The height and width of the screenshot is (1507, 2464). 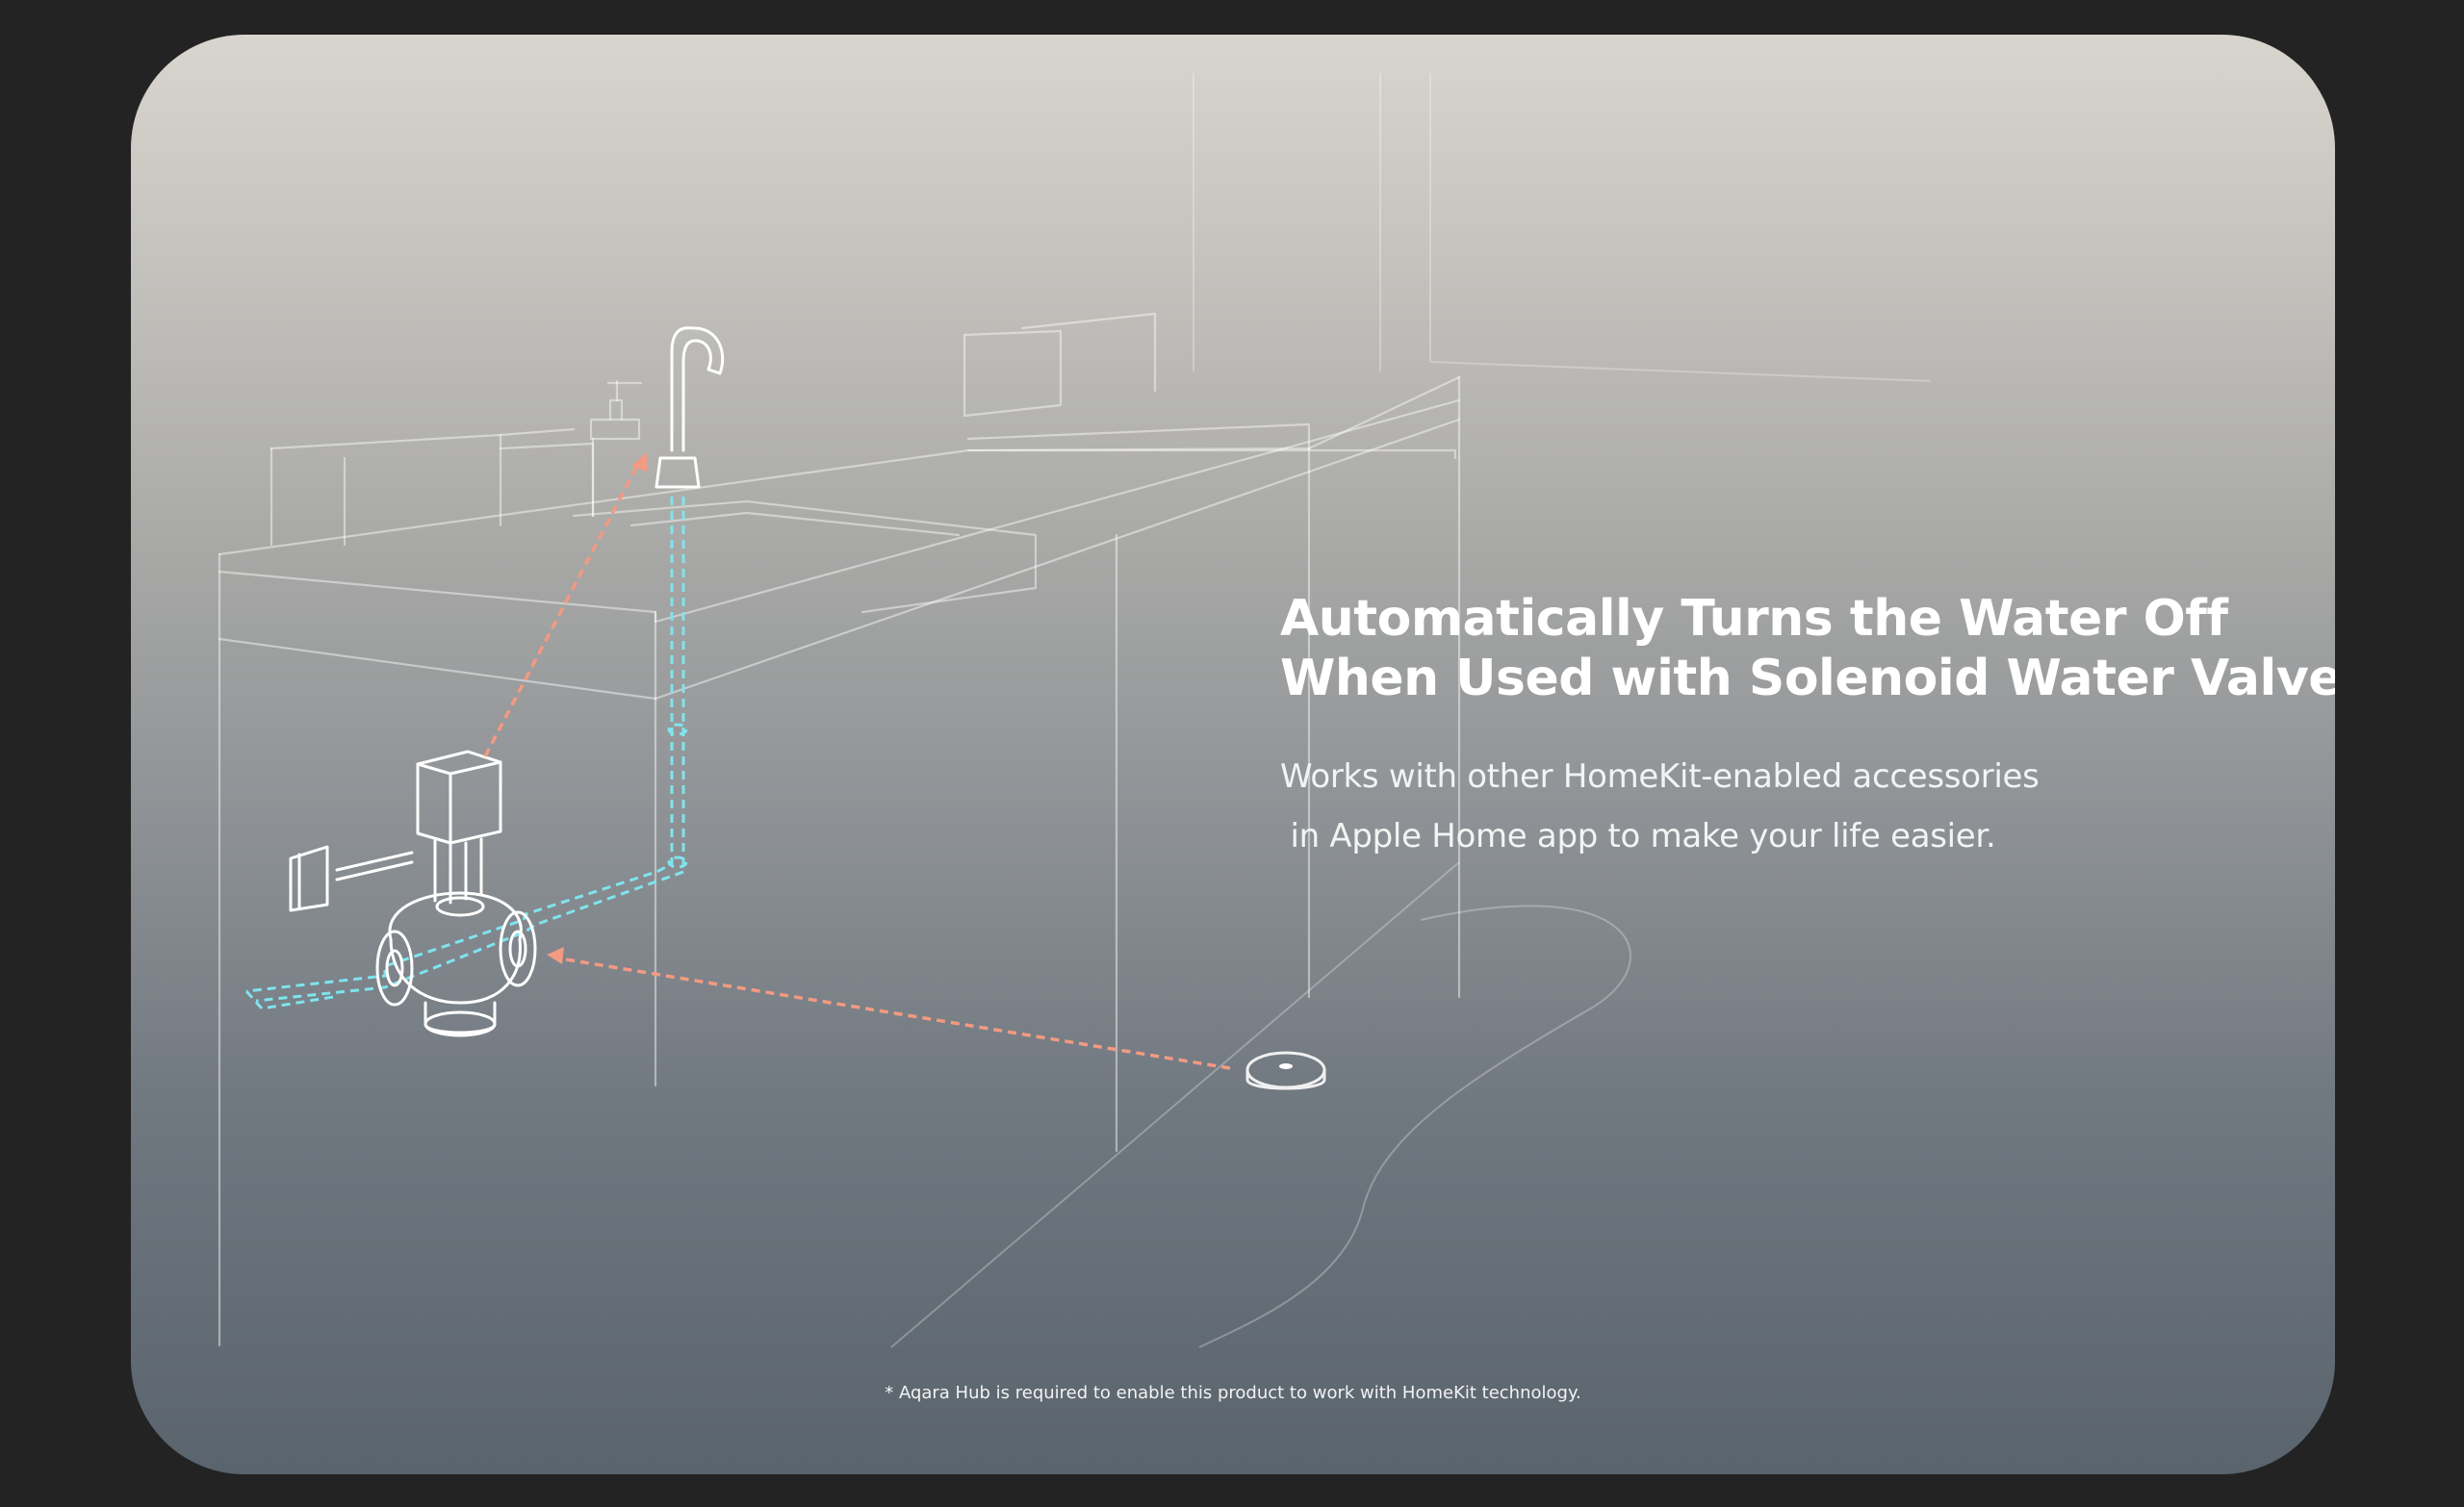 What do you see at coordinates (1807, 678) in the screenshot?
I see `headline-line-2: When Used with Solenoid Water Valve` at bounding box center [1807, 678].